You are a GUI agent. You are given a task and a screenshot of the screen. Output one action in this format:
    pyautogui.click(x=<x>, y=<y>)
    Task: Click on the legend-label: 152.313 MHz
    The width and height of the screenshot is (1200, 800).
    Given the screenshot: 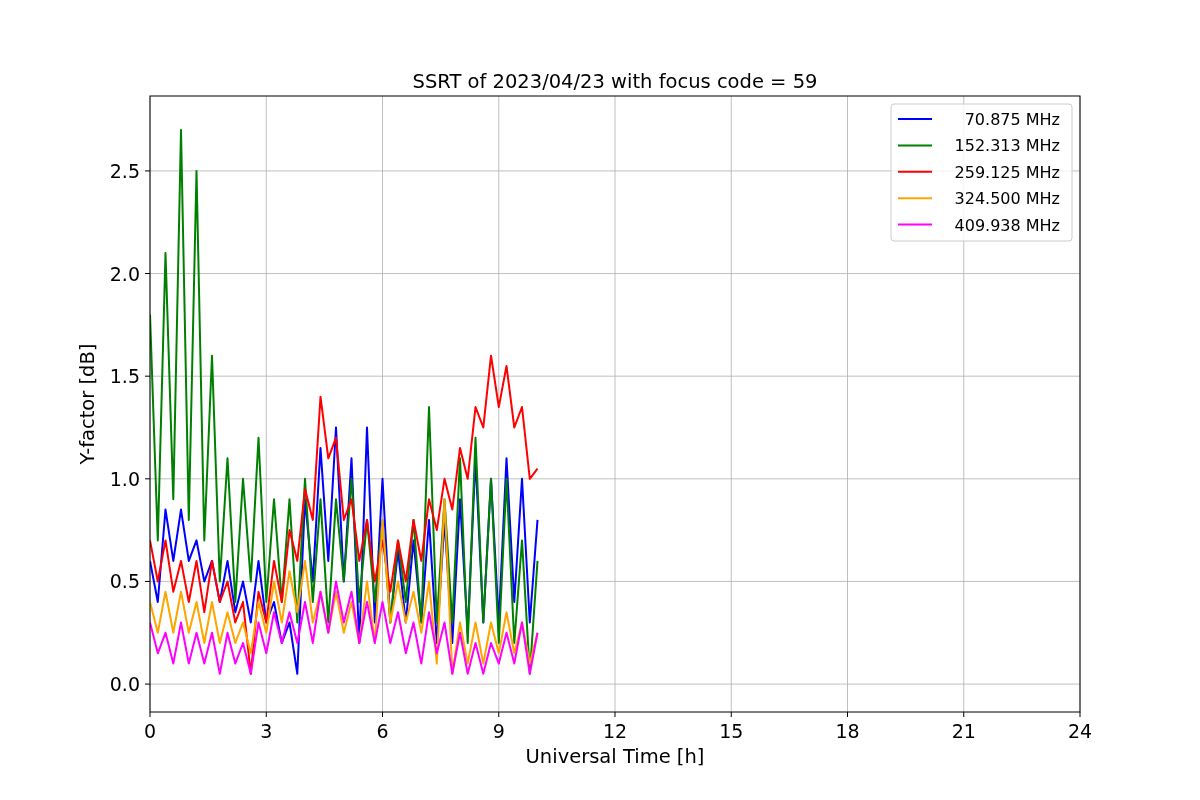 What is the action you would take?
    pyautogui.click(x=1007, y=146)
    